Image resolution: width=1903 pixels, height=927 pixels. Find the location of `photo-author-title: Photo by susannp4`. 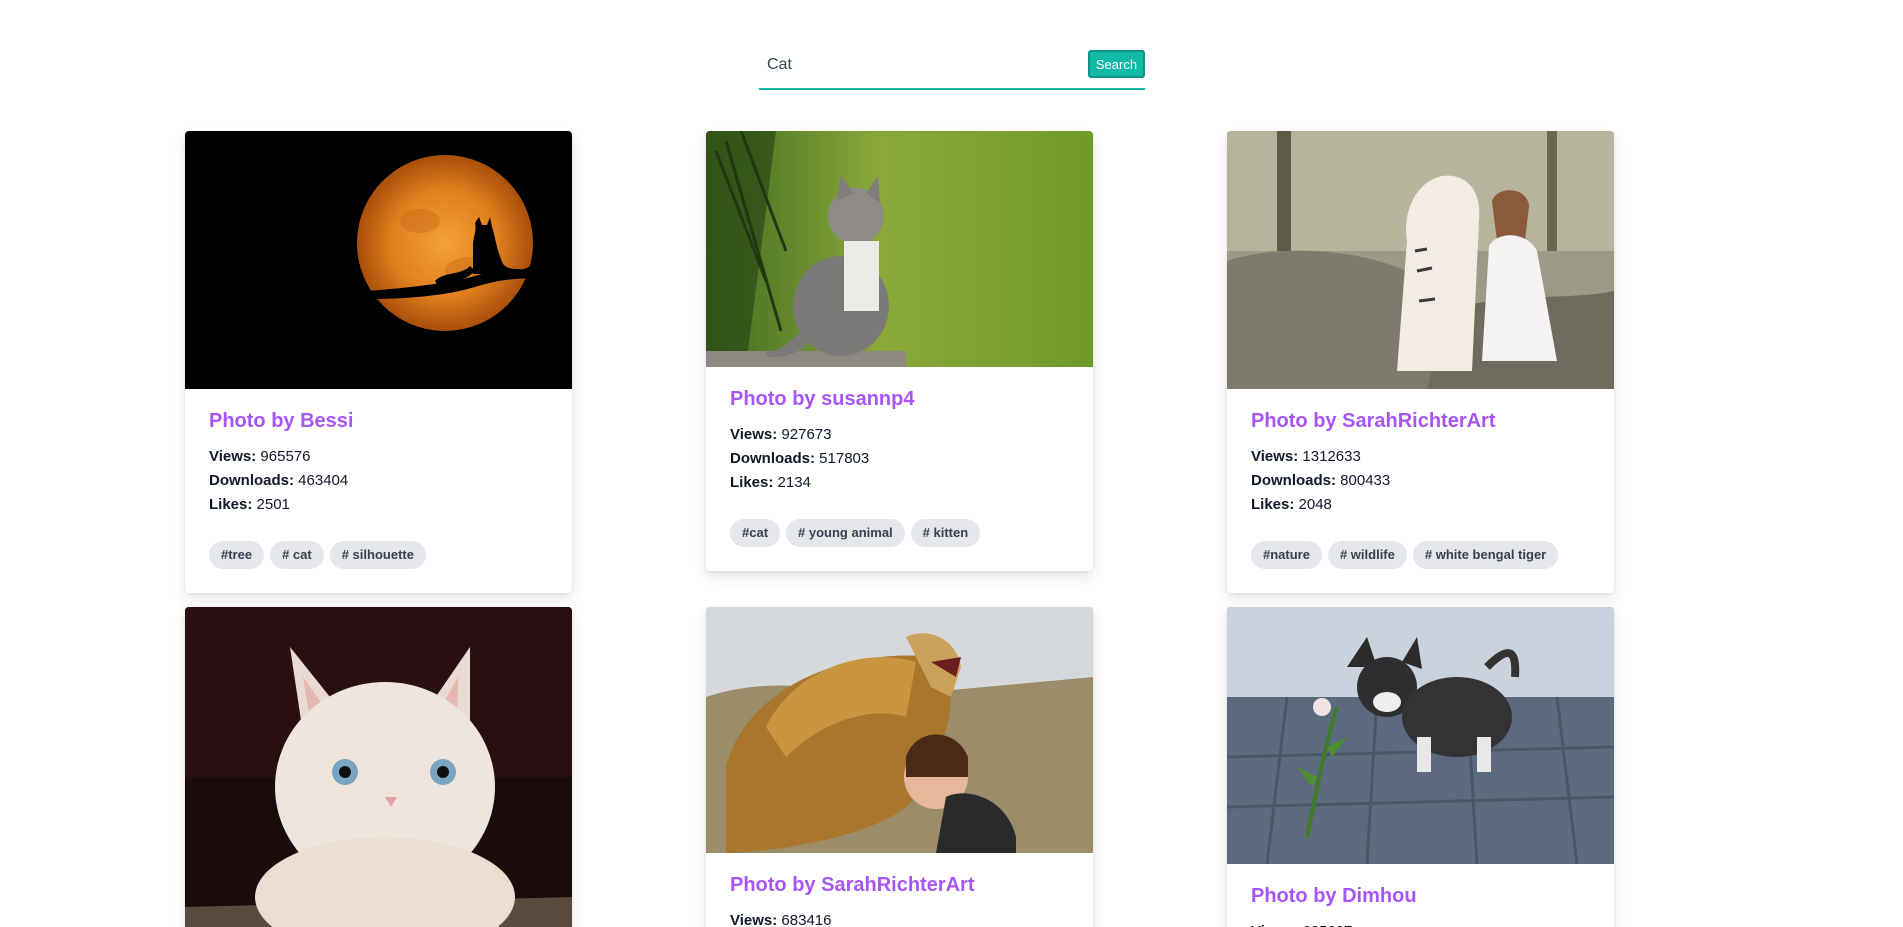

photo-author-title: Photo by susannp4 is located at coordinates (899, 399).